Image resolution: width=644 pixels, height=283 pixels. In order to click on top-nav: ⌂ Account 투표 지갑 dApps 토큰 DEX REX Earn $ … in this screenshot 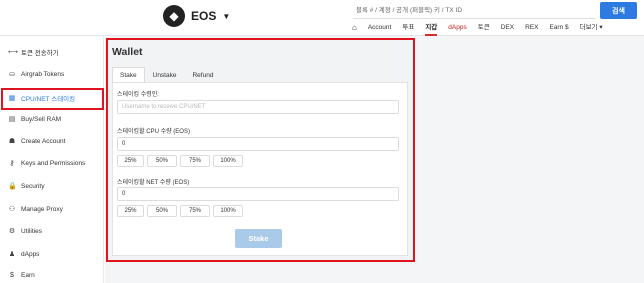, I will do `click(483, 29)`.